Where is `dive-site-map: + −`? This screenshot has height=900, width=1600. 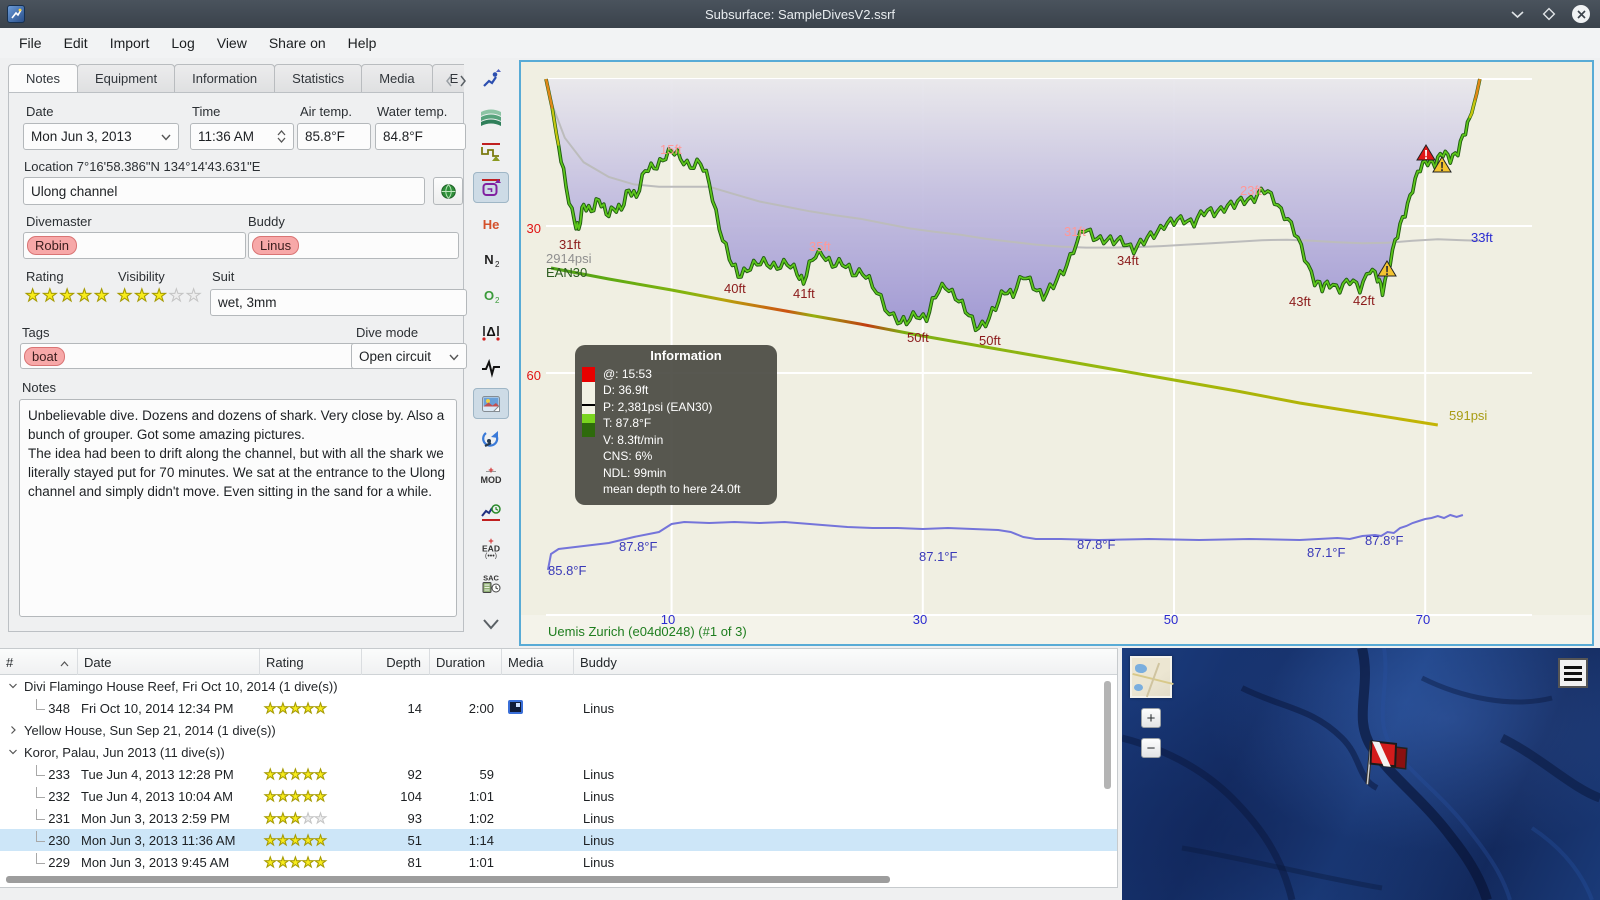
dive-site-map: + − is located at coordinates (1361, 774).